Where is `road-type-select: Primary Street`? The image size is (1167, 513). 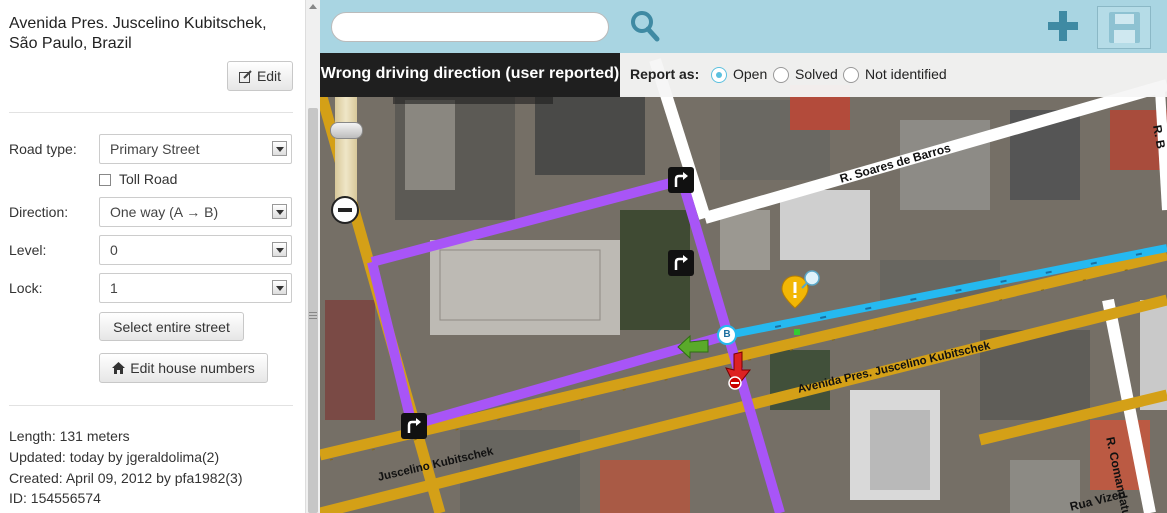 road-type-select: Primary Street is located at coordinates (195, 149).